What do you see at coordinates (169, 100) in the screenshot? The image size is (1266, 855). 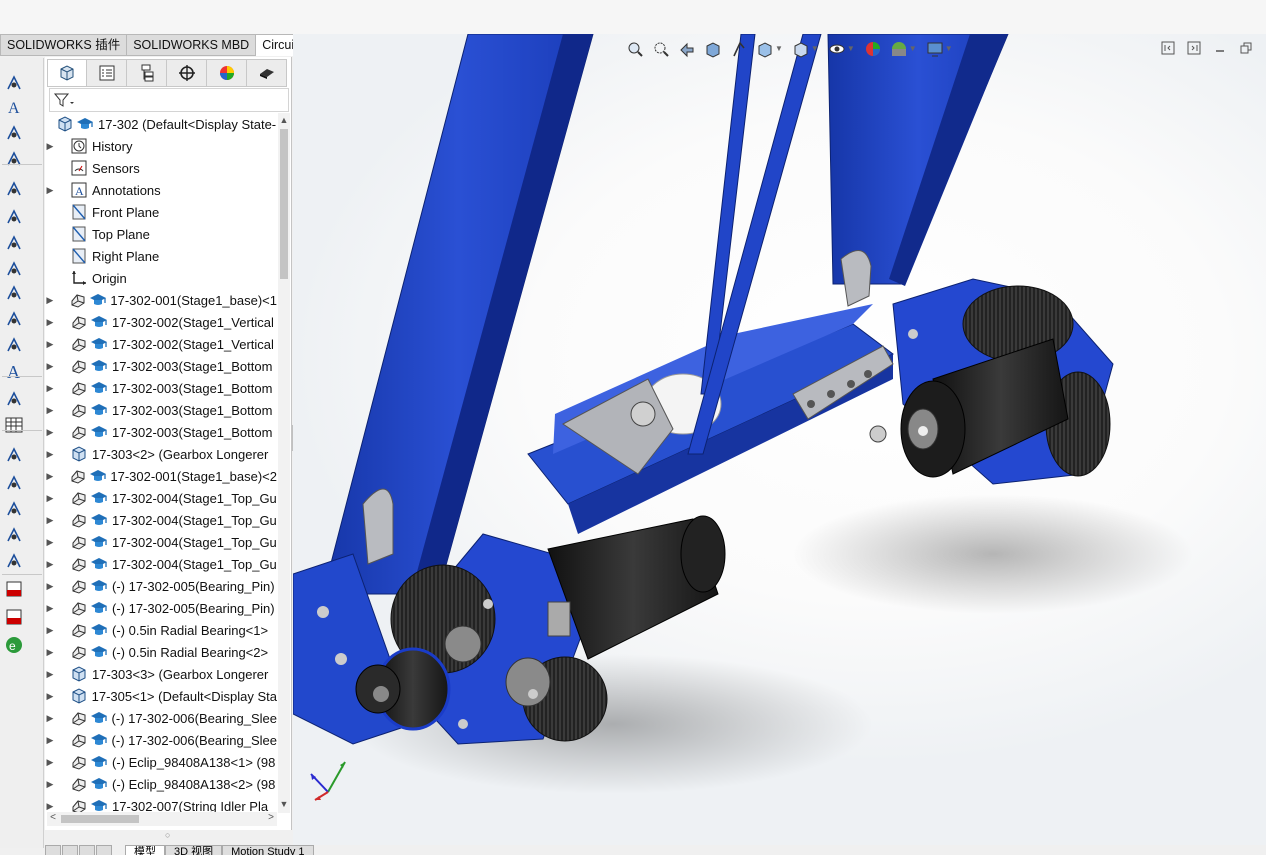 I see `tree-filter` at bounding box center [169, 100].